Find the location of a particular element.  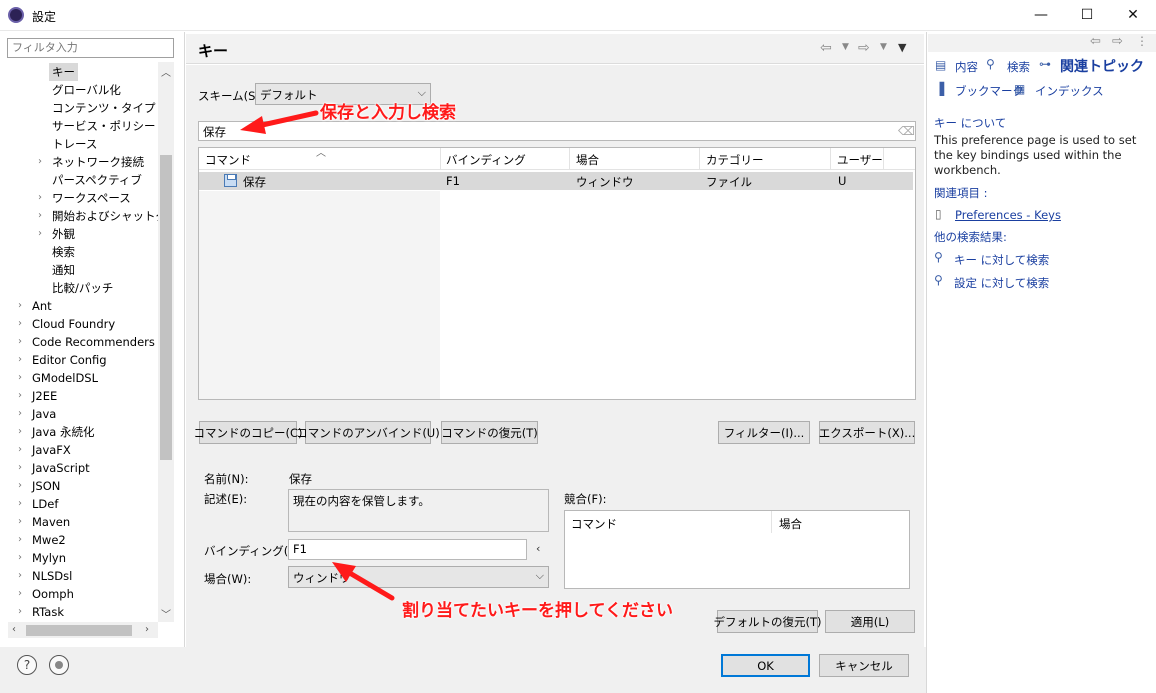

search-hint-annotation: 保存と入力し検索 is located at coordinates (388, 113).